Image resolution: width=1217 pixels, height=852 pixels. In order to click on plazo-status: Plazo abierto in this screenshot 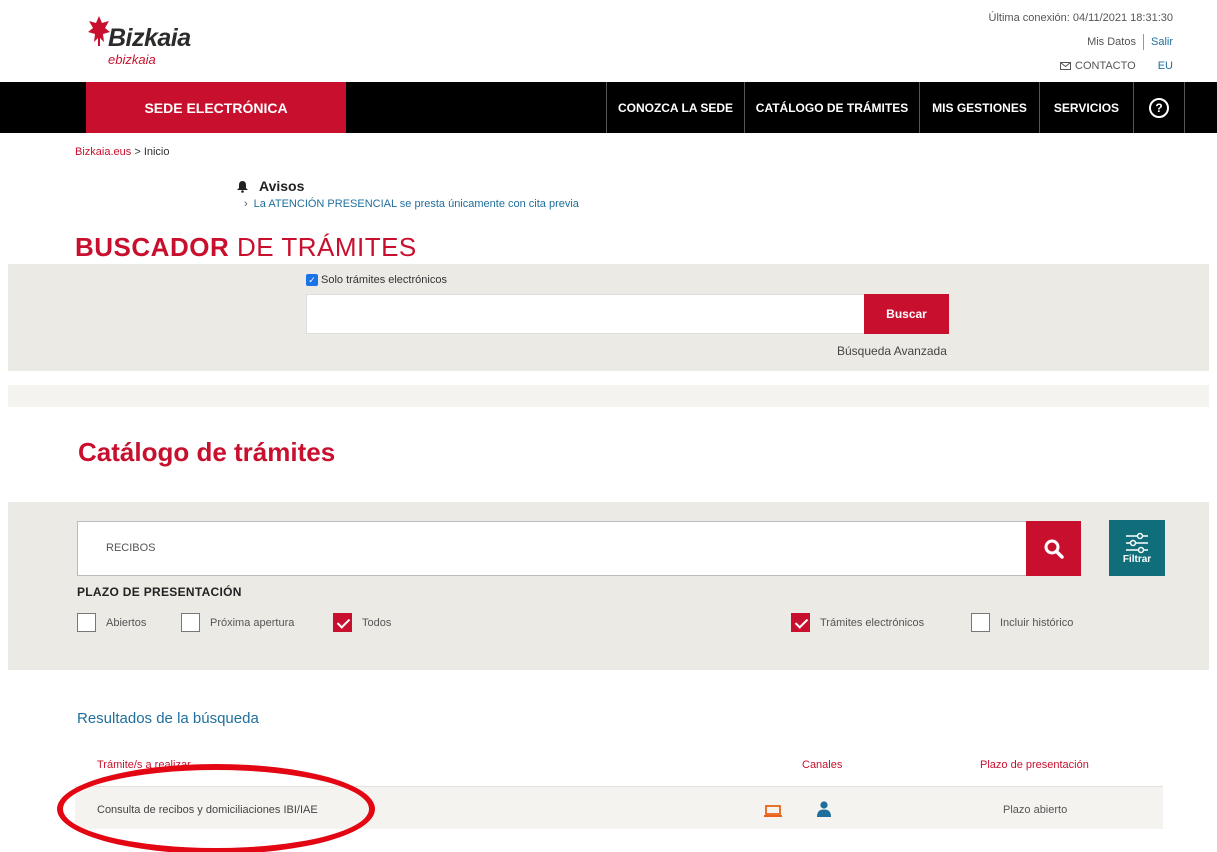, I will do `click(1035, 810)`.